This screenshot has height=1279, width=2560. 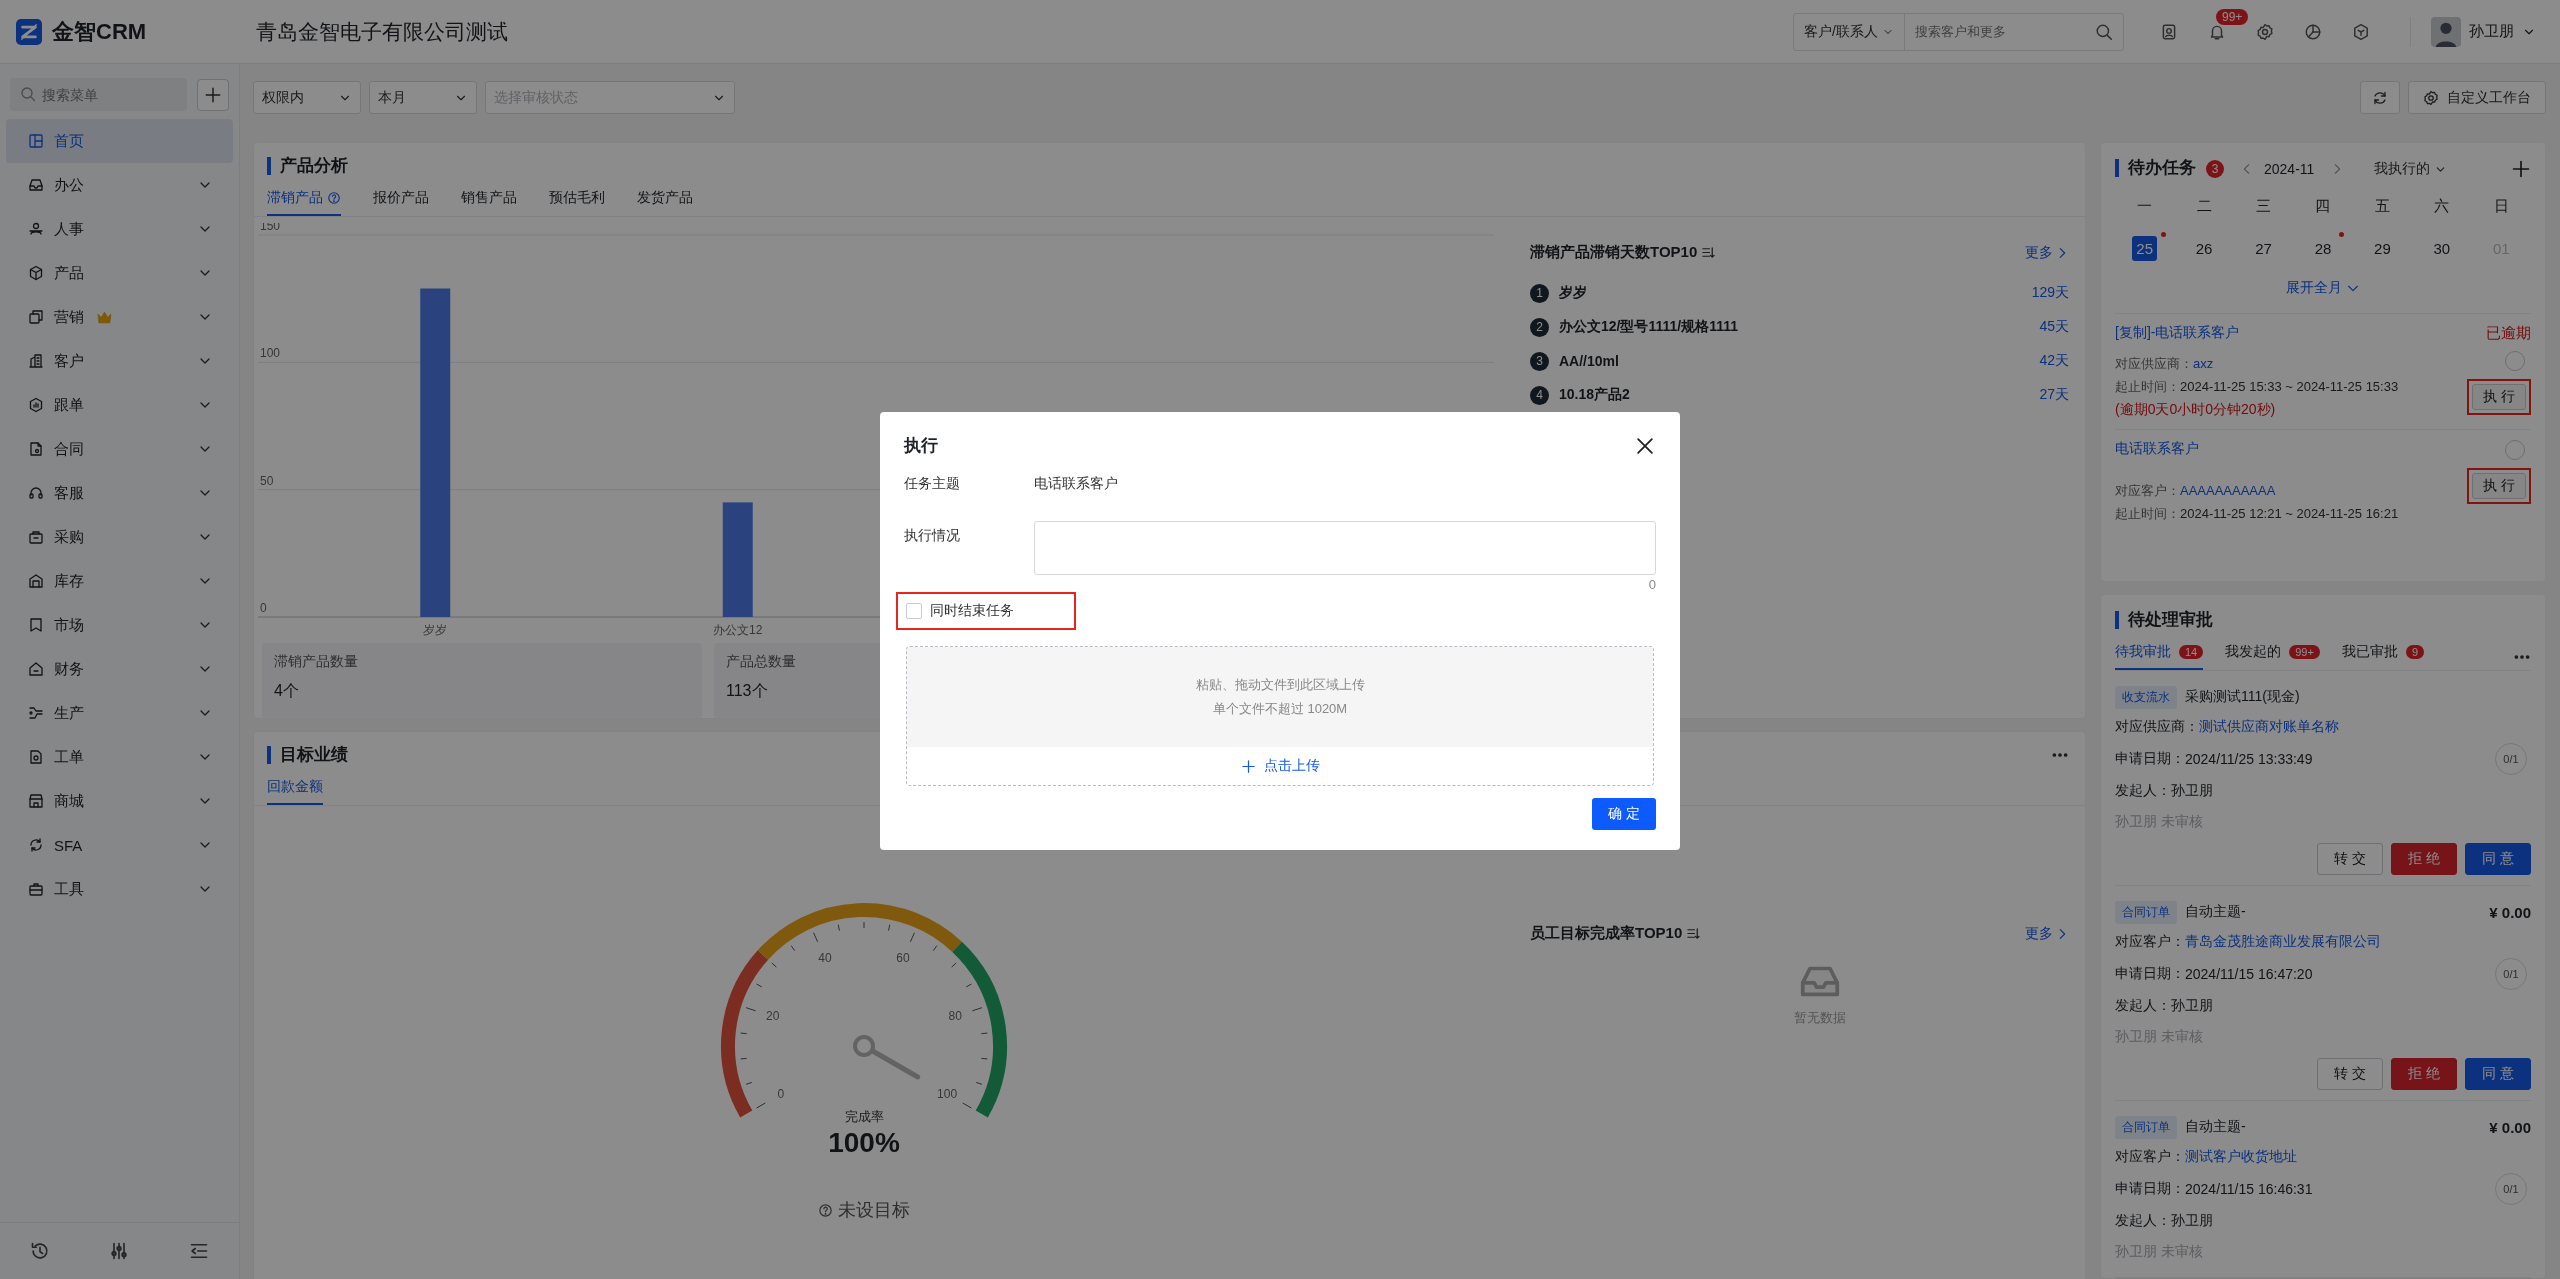 What do you see at coordinates (119, 669) in the screenshot?
I see `menu-item: 财务` at bounding box center [119, 669].